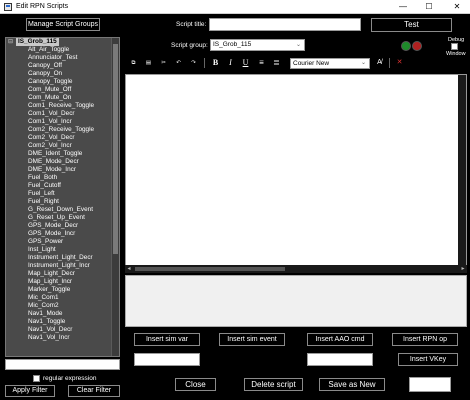 Image resolution: width=470 pixels, height=400 pixels. I want to click on insert-sim-var-button: Insert sim var, so click(167, 339).